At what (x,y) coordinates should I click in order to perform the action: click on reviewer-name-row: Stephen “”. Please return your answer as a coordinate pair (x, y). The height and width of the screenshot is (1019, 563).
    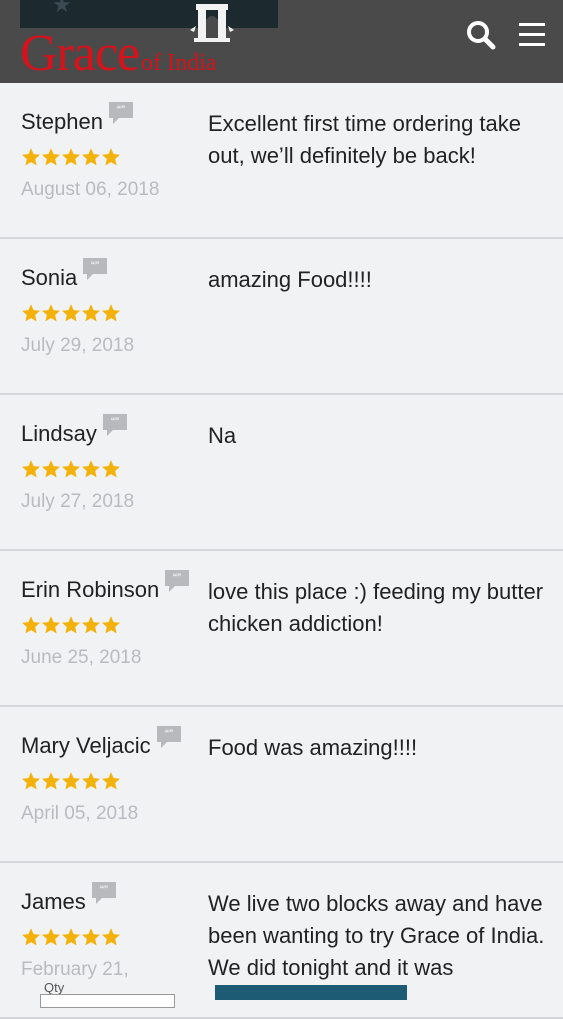
    Looking at the image, I should click on (77, 119).